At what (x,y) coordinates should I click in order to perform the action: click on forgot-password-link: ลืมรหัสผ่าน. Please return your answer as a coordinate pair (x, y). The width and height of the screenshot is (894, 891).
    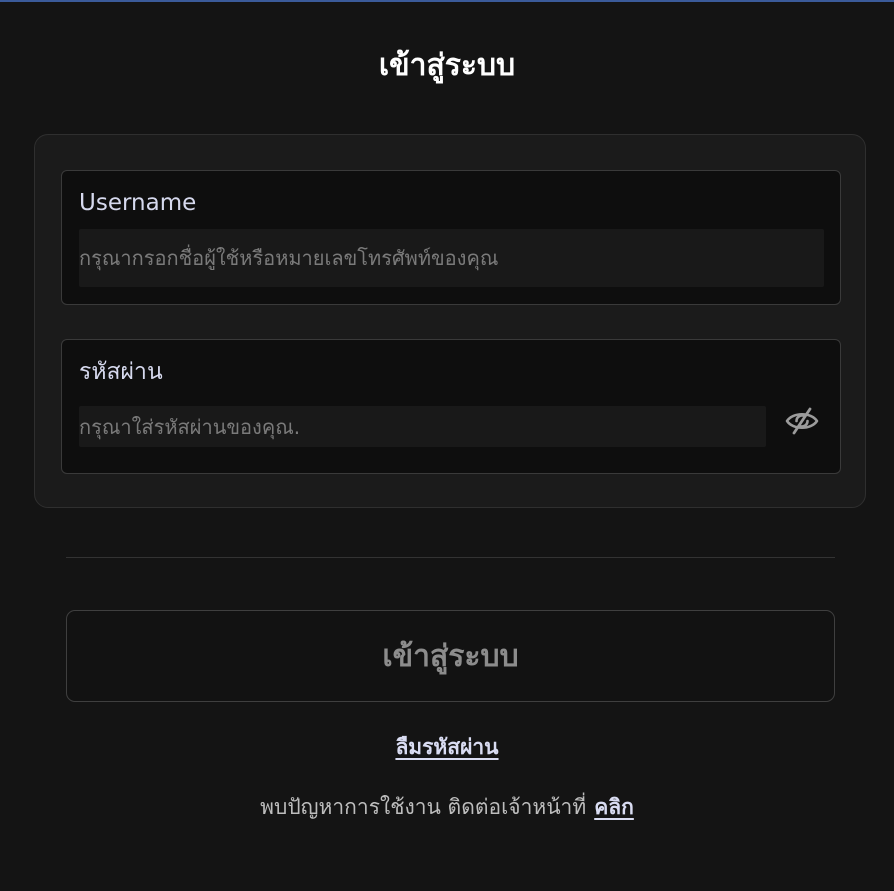
    Looking at the image, I should click on (446, 747).